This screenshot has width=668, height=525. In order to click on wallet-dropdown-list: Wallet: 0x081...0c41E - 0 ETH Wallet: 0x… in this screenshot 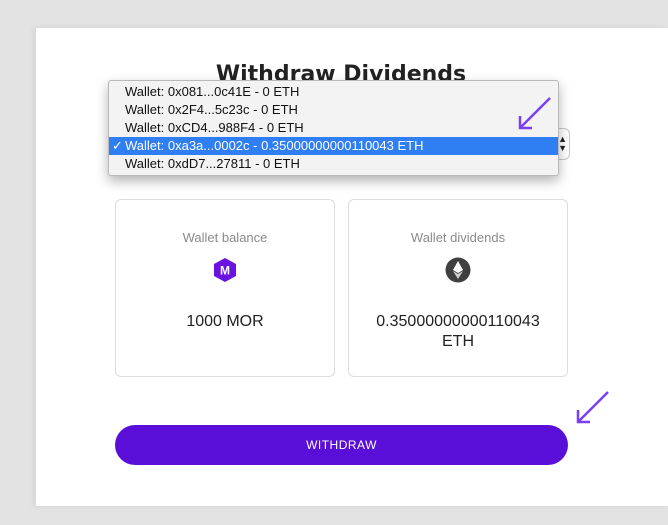, I will do `click(333, 128)`.